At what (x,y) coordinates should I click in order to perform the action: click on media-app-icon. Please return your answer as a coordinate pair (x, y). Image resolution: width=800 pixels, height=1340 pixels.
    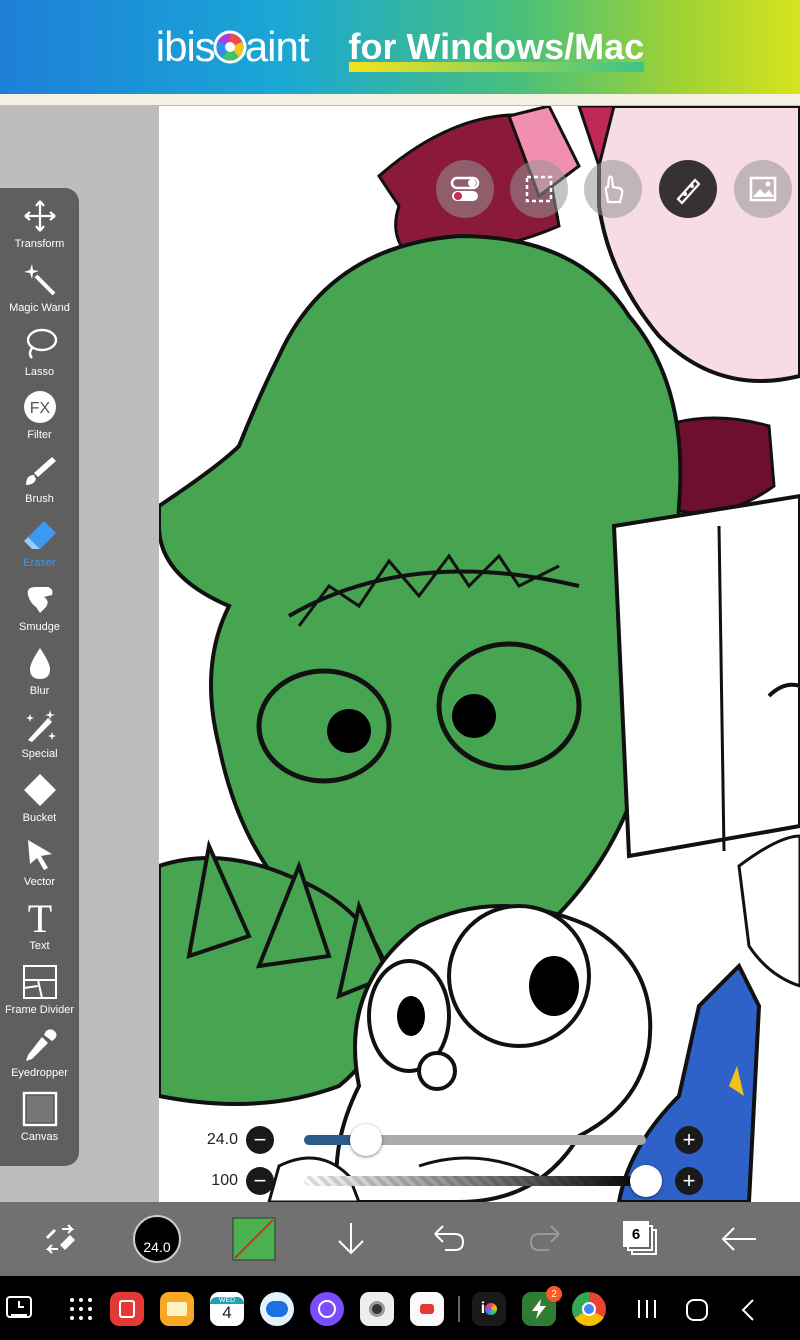
    Looking at the image, I should click on (427, 1309).